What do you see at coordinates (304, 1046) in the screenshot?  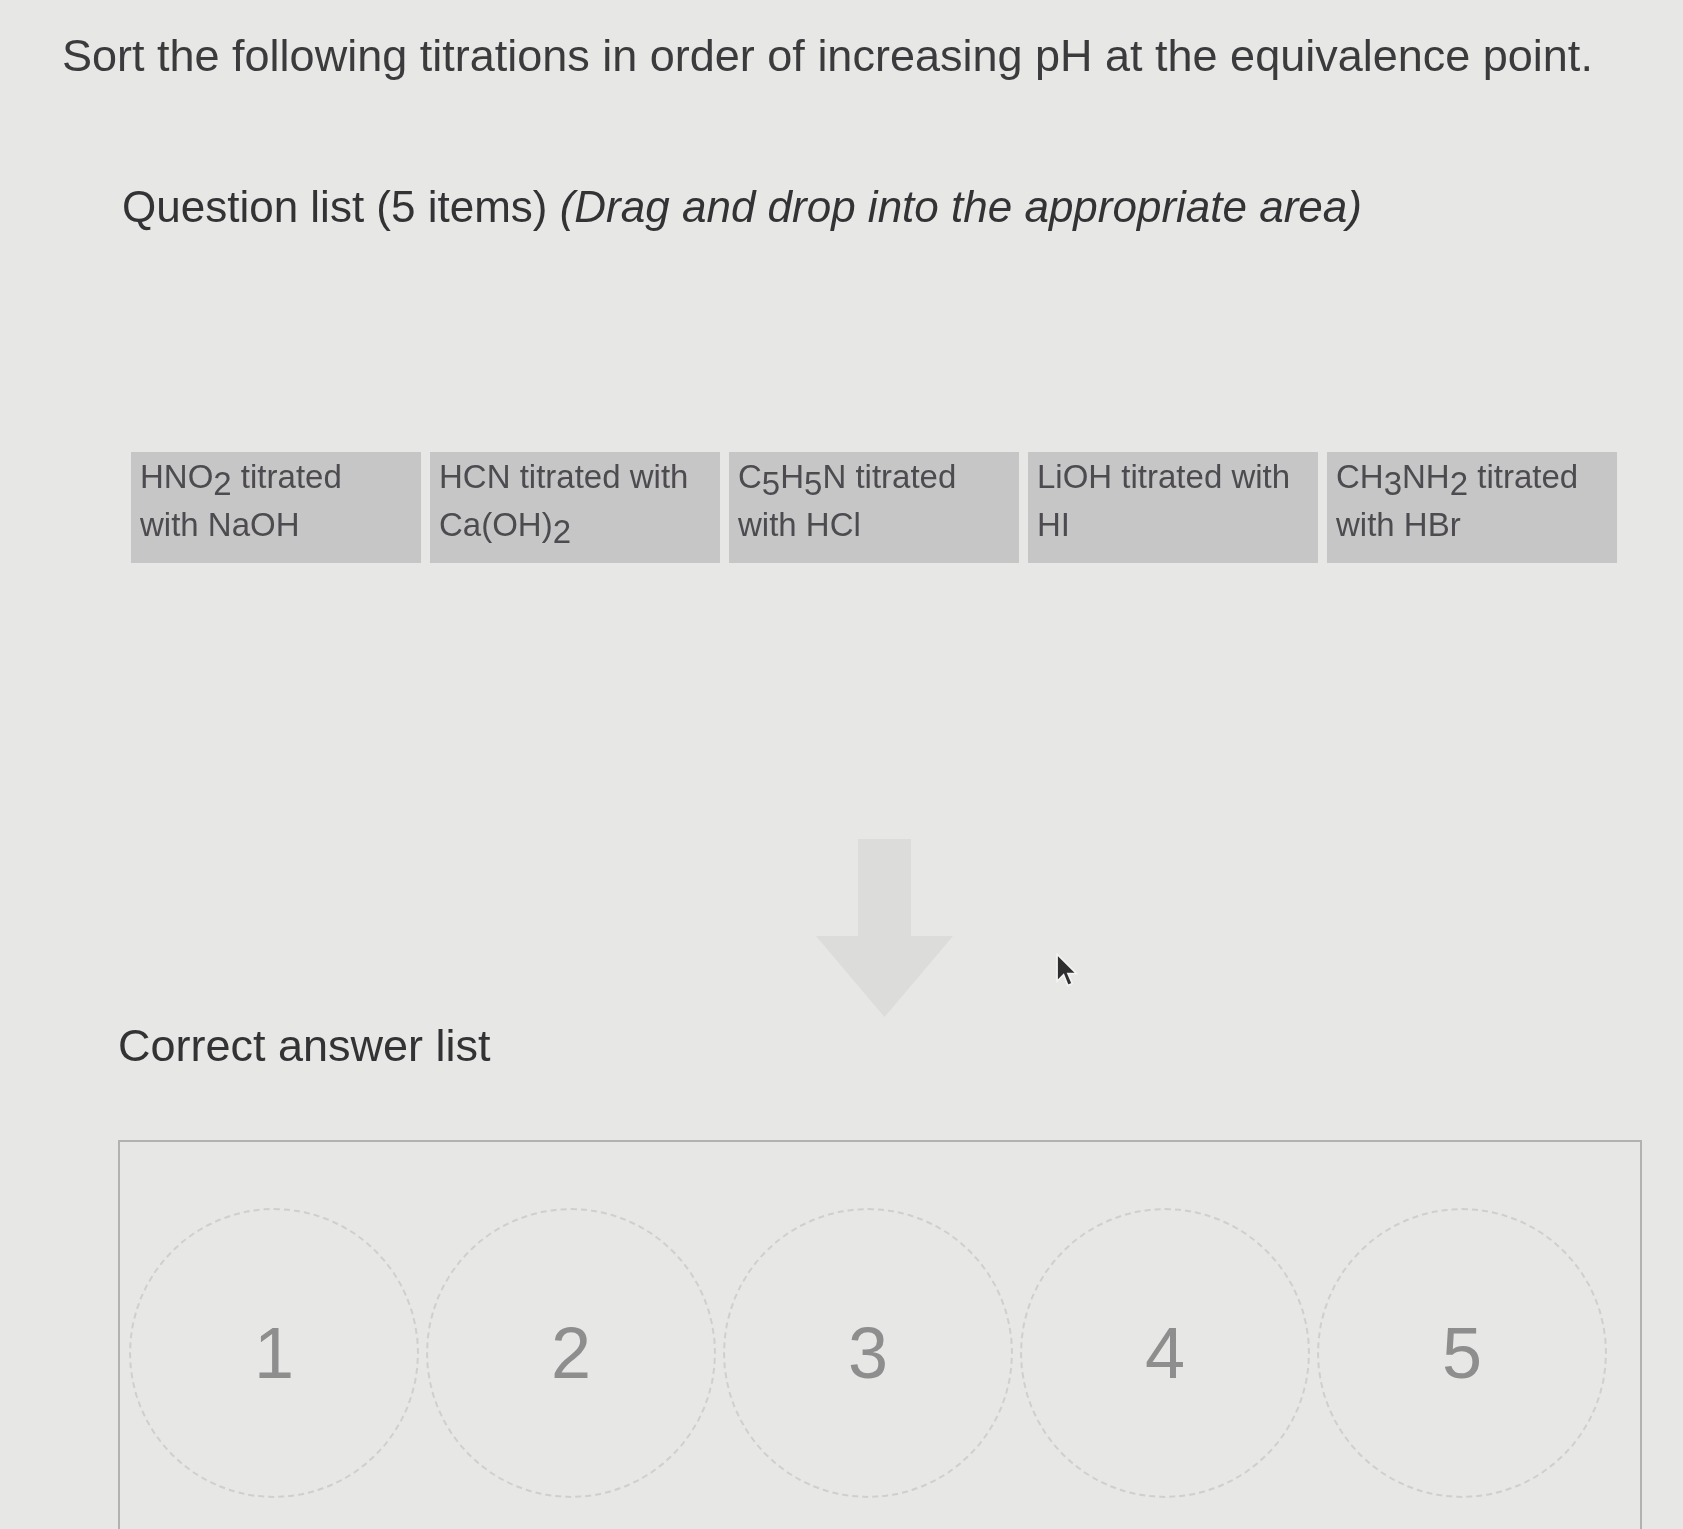 I see `answer-list-heading: Correct answer list` at bounding box center [304, 1046].